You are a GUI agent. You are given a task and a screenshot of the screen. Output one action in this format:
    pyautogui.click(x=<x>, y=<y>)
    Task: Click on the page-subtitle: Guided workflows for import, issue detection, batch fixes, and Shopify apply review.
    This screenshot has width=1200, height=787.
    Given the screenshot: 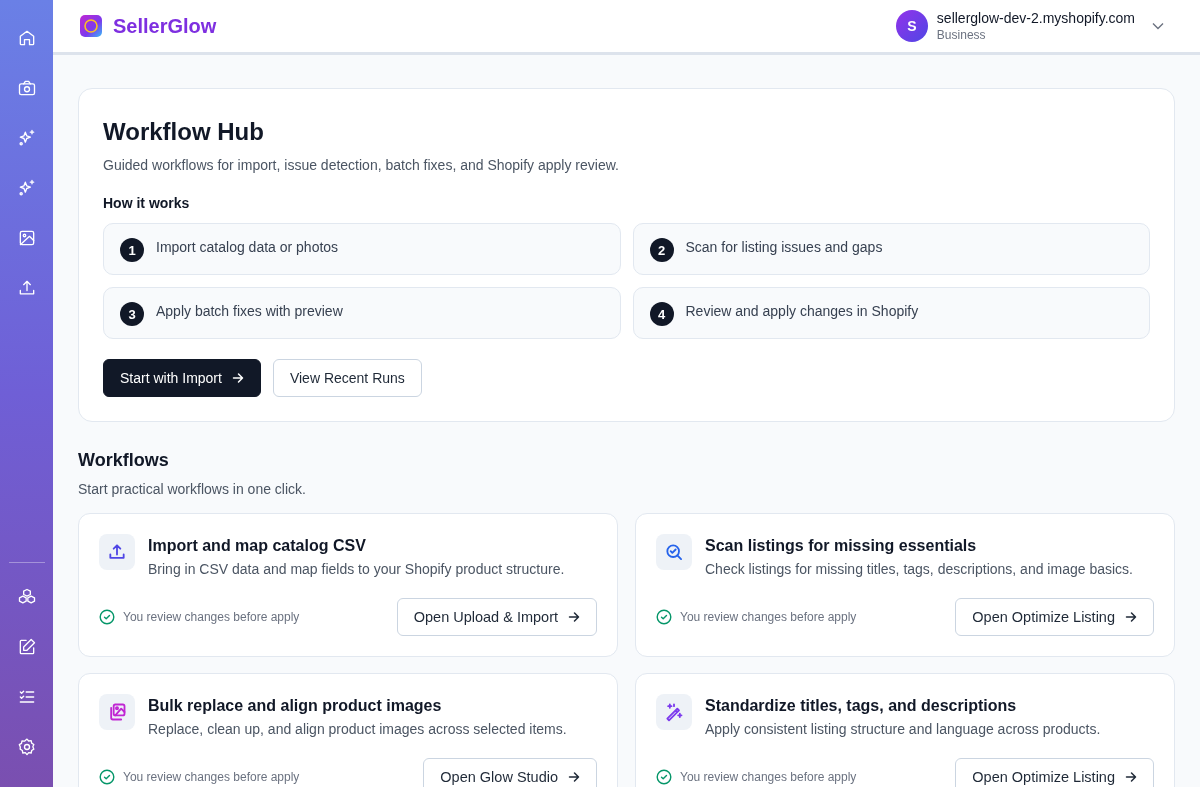 What is the action you would take?
    pyautogui.click(x=361, y=165)
    